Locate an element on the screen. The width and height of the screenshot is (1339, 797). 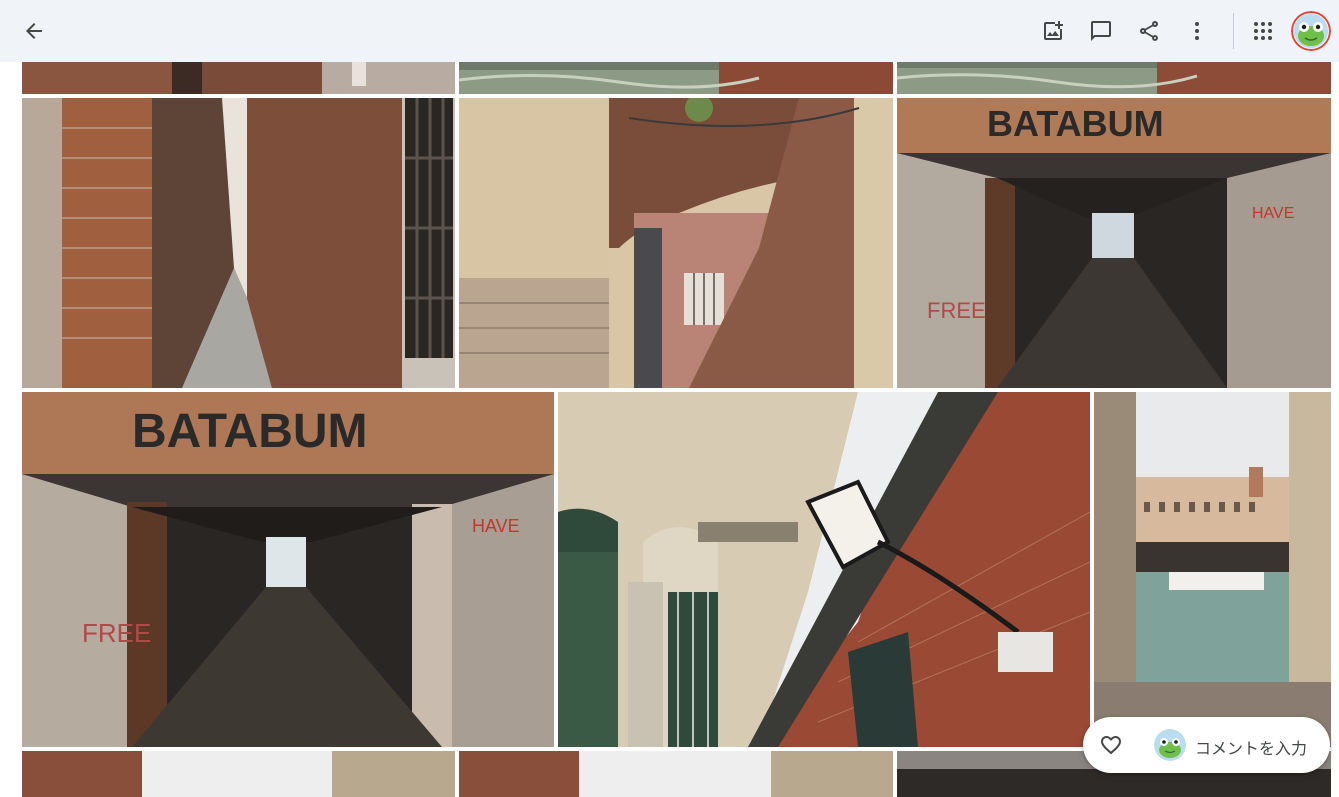
like-button is located at coordinates (1111, 745).